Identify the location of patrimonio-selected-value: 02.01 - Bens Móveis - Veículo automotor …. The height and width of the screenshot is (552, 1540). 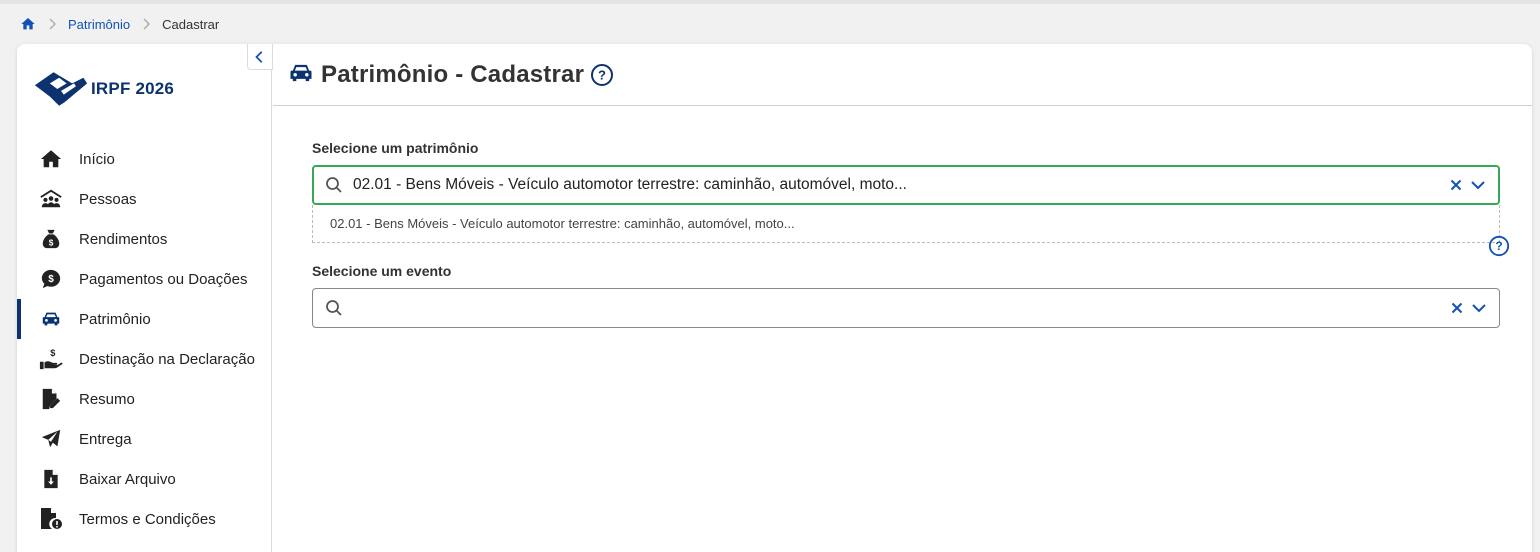
(630, 184).